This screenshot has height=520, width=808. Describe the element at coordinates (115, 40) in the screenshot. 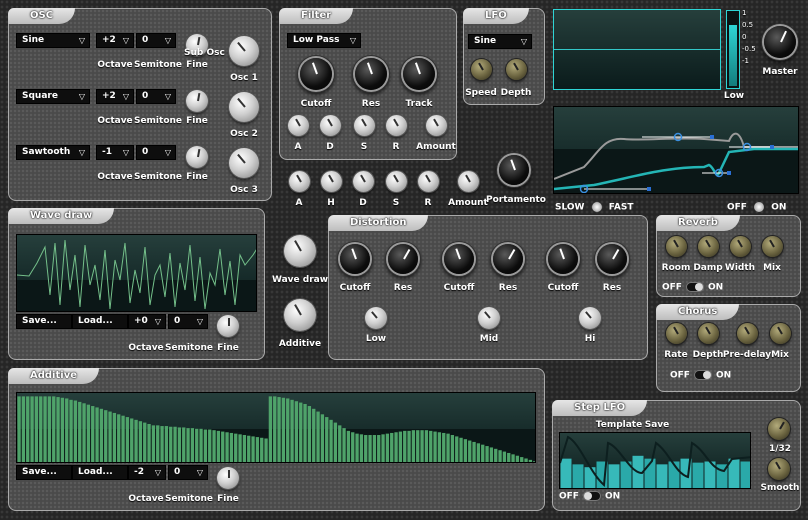

I see `osc1-octave-dropdown: +2 ▽` at that location.